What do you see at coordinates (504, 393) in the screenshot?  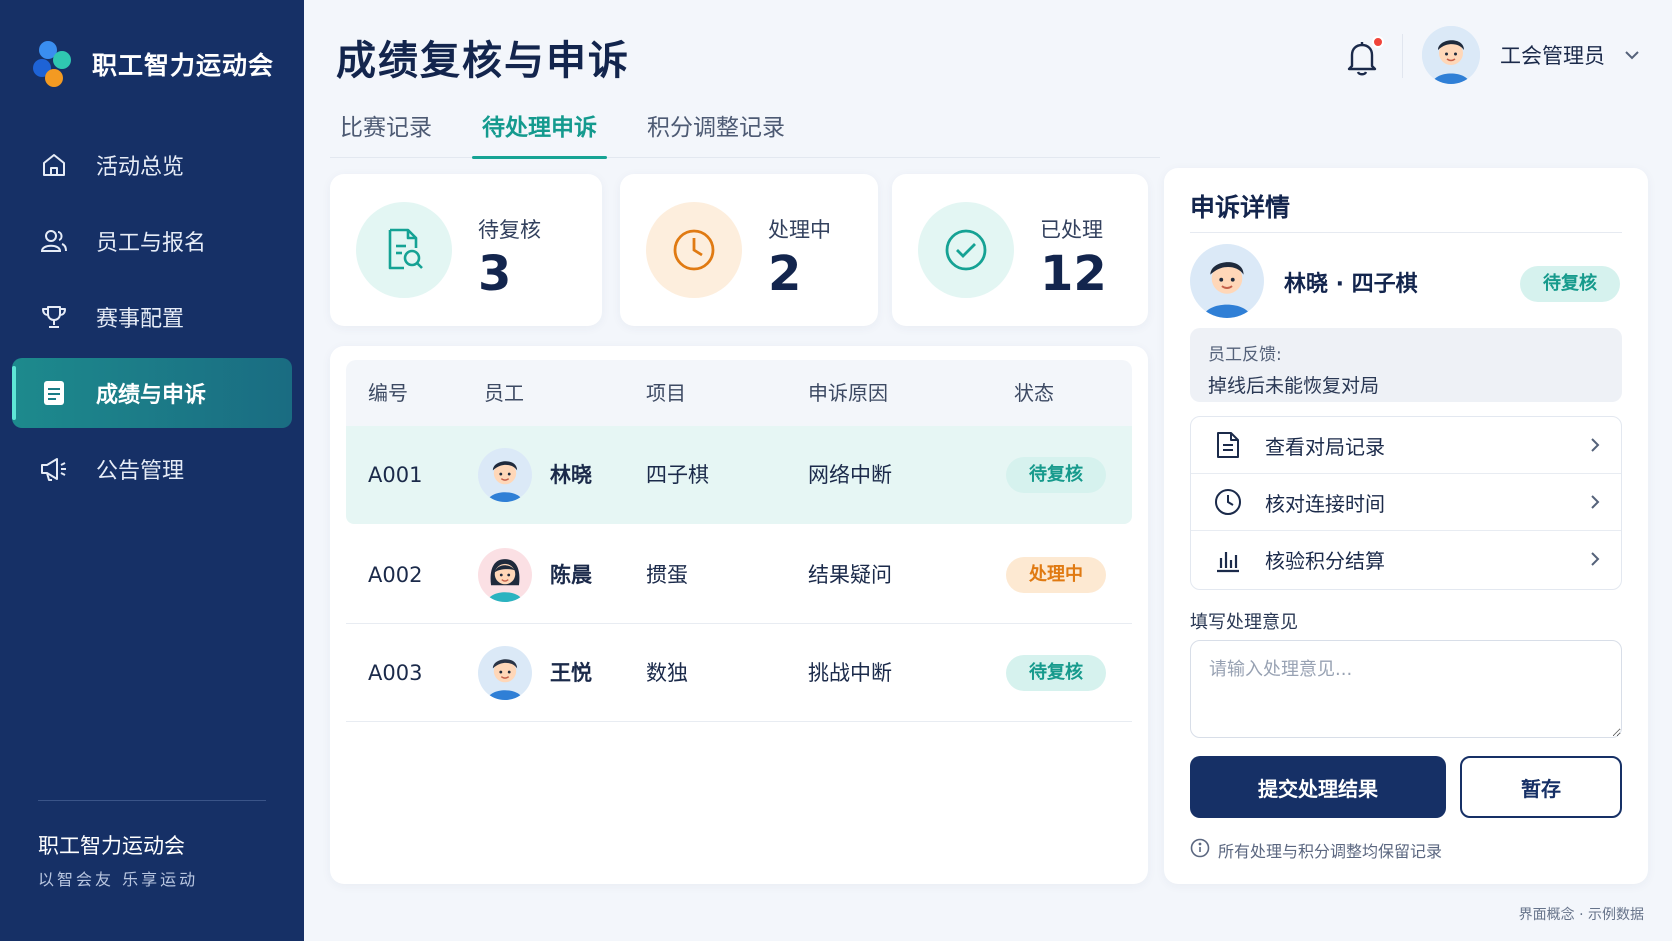 I see `column-header-employee: 员工` at bounding box center [504, 393].